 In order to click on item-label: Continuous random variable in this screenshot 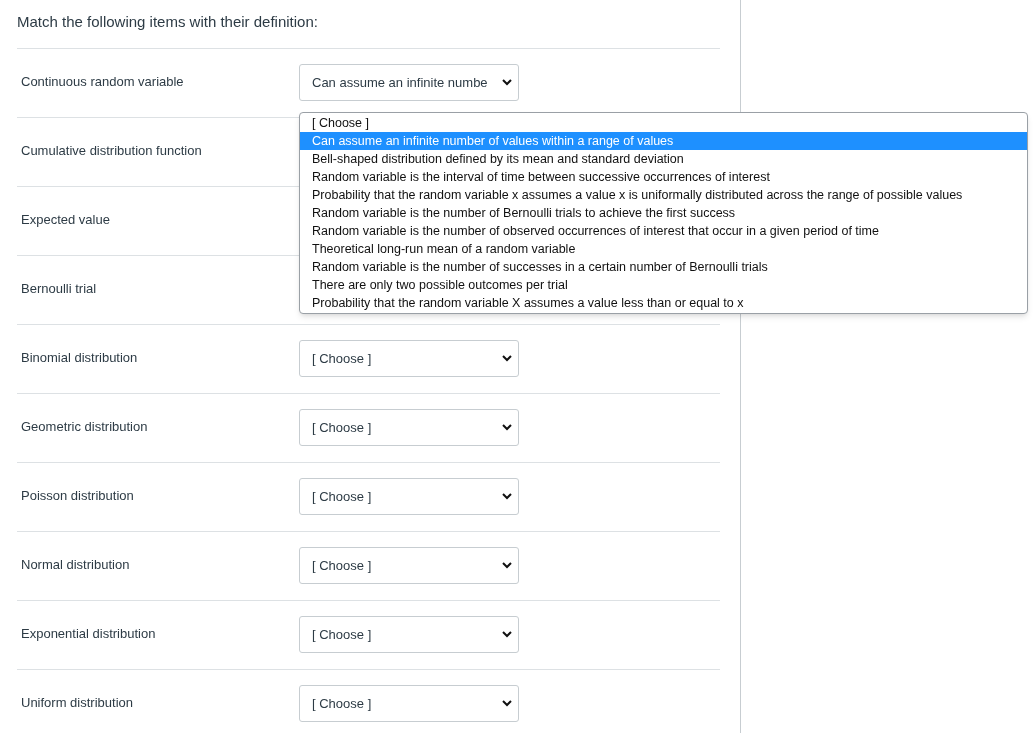, I will do `click(102, 81)`.